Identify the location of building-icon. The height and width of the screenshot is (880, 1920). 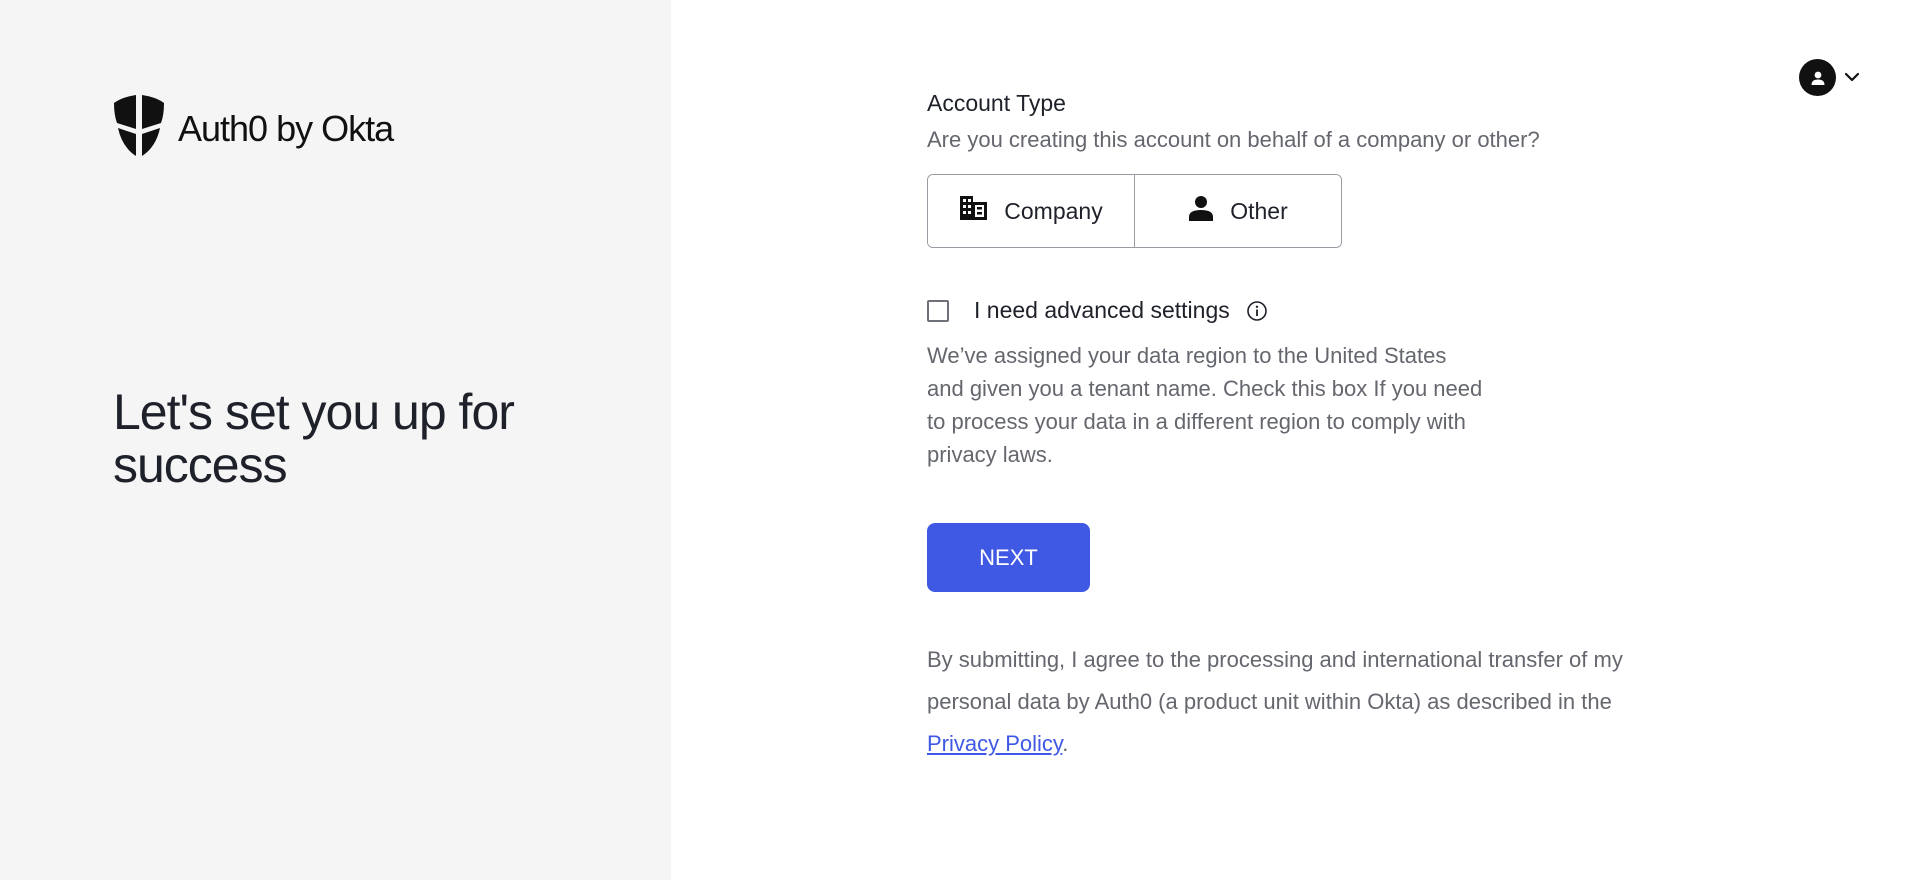
(973, 211).